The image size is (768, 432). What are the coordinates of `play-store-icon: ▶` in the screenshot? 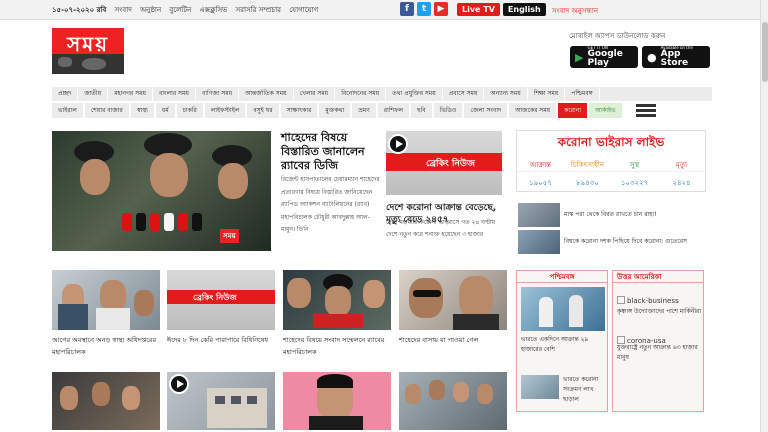 It's located at (579, 57).